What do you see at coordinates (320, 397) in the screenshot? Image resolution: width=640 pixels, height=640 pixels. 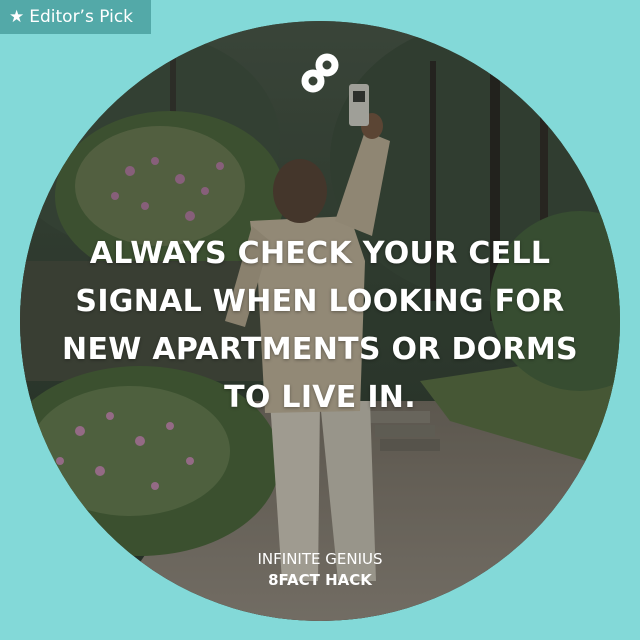 I see `headline-line-4: TO LIVE IN.` at bounding box center [320, 397].